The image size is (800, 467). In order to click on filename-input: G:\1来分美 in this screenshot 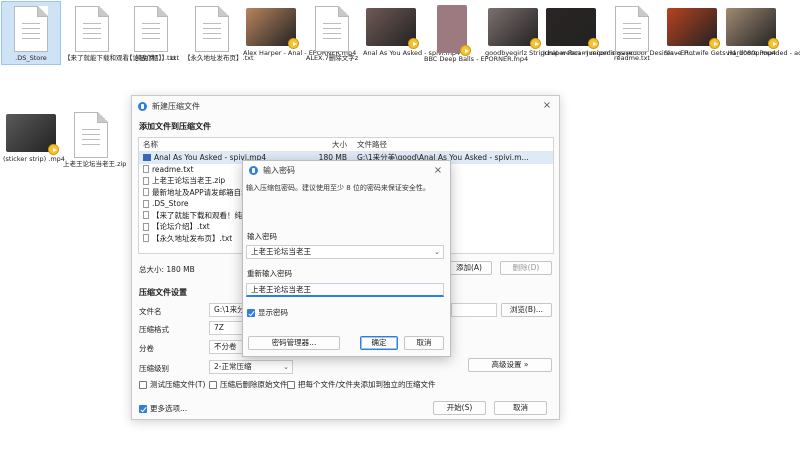, I will do `click(226, 310)`.